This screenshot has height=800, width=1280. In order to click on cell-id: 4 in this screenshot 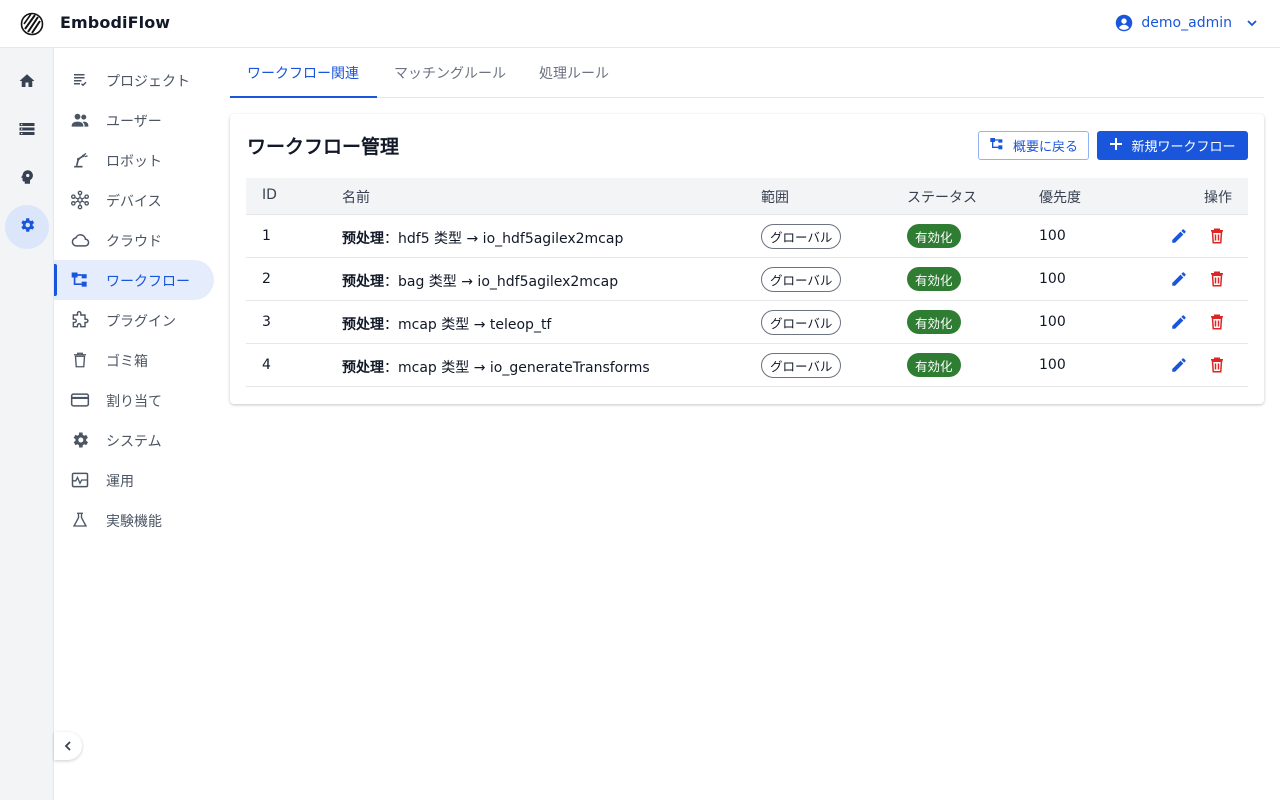, I will do `click(266, 365)`.